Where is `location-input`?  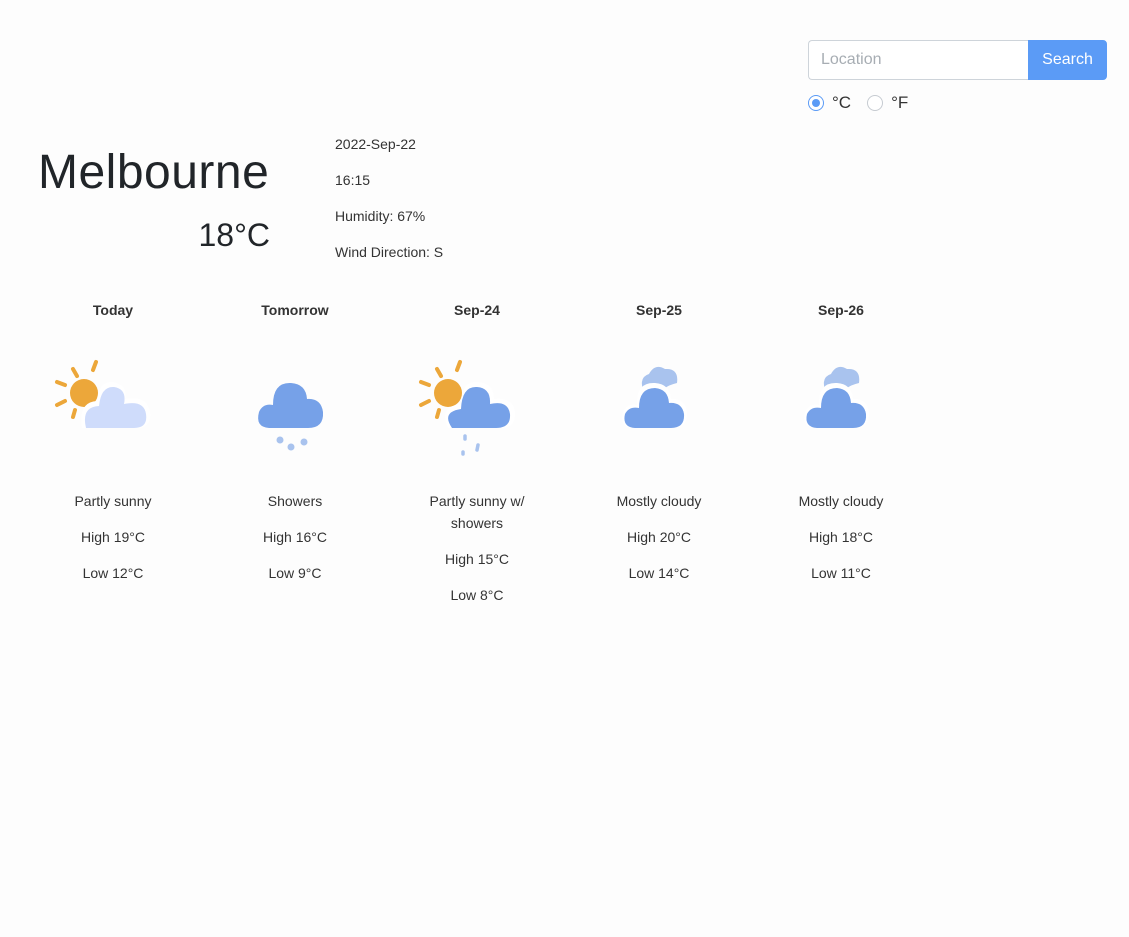
location-input is located at coordinates (918, 60).